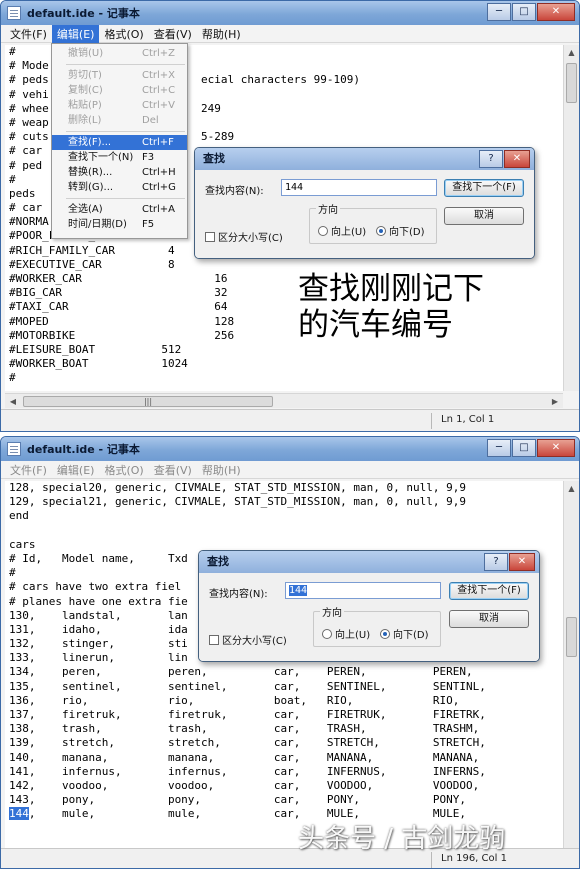 The width and height of the screenshot is (580, 869). What do you see at coordinates (148, 224) in the screenshot?
I see `menu-item-shortcut: F5` at bounding box center [148, 224].